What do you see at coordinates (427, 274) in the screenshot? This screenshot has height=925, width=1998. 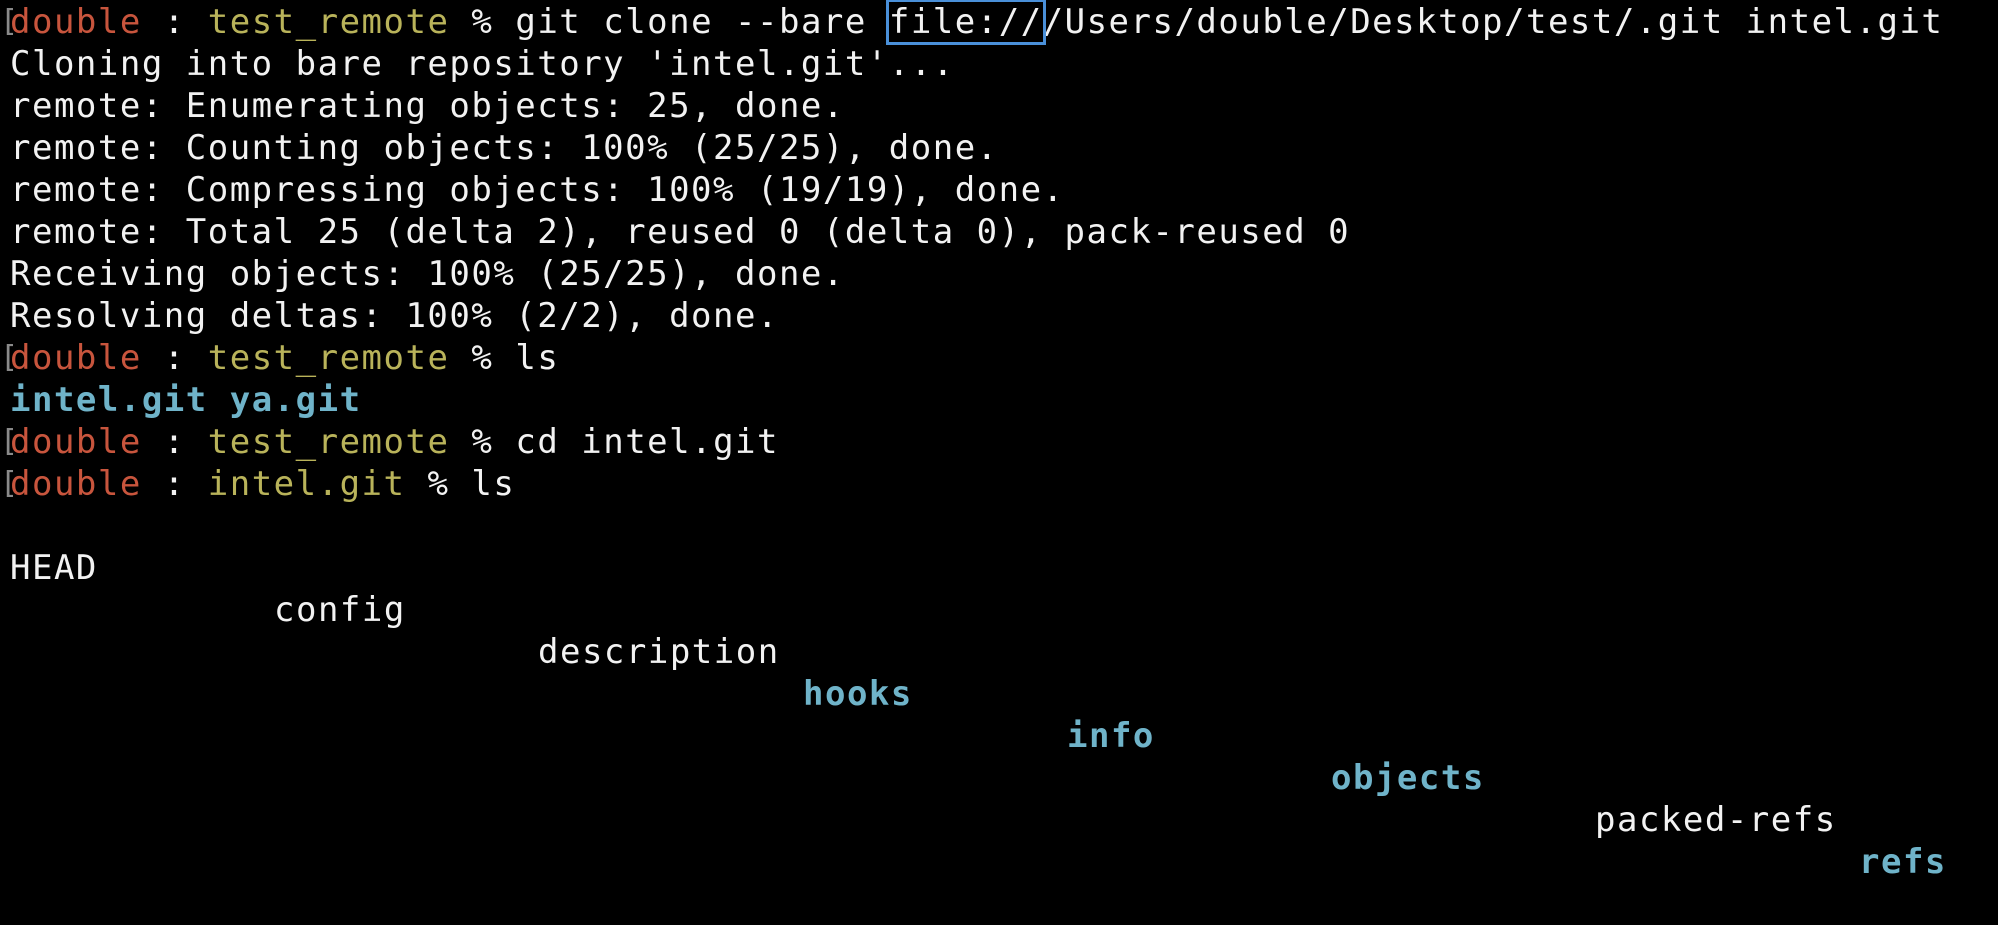 I see `output-line: Receiving objects: 100% (25/25), done.` at bounding box center [427, 274].